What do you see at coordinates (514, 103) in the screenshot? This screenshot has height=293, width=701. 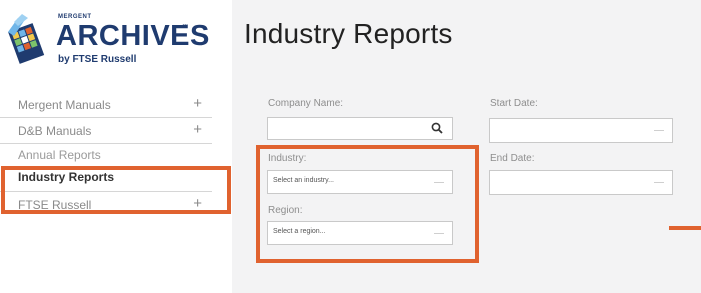 I see `start-date-label: Start Date:` at bounding box center [514, 103].